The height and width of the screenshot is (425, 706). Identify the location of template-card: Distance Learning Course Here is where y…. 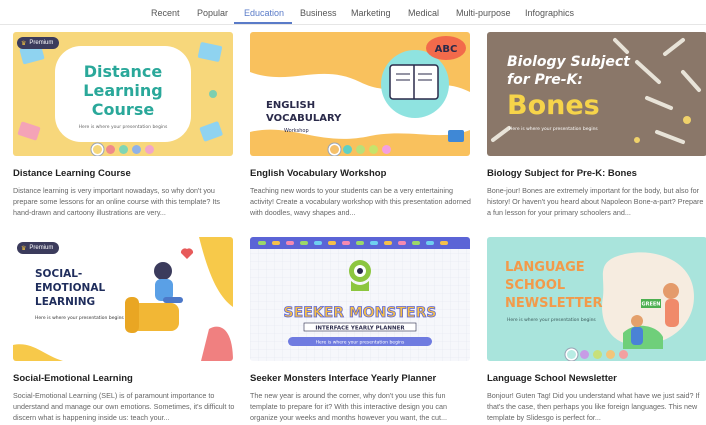
(123, 124).